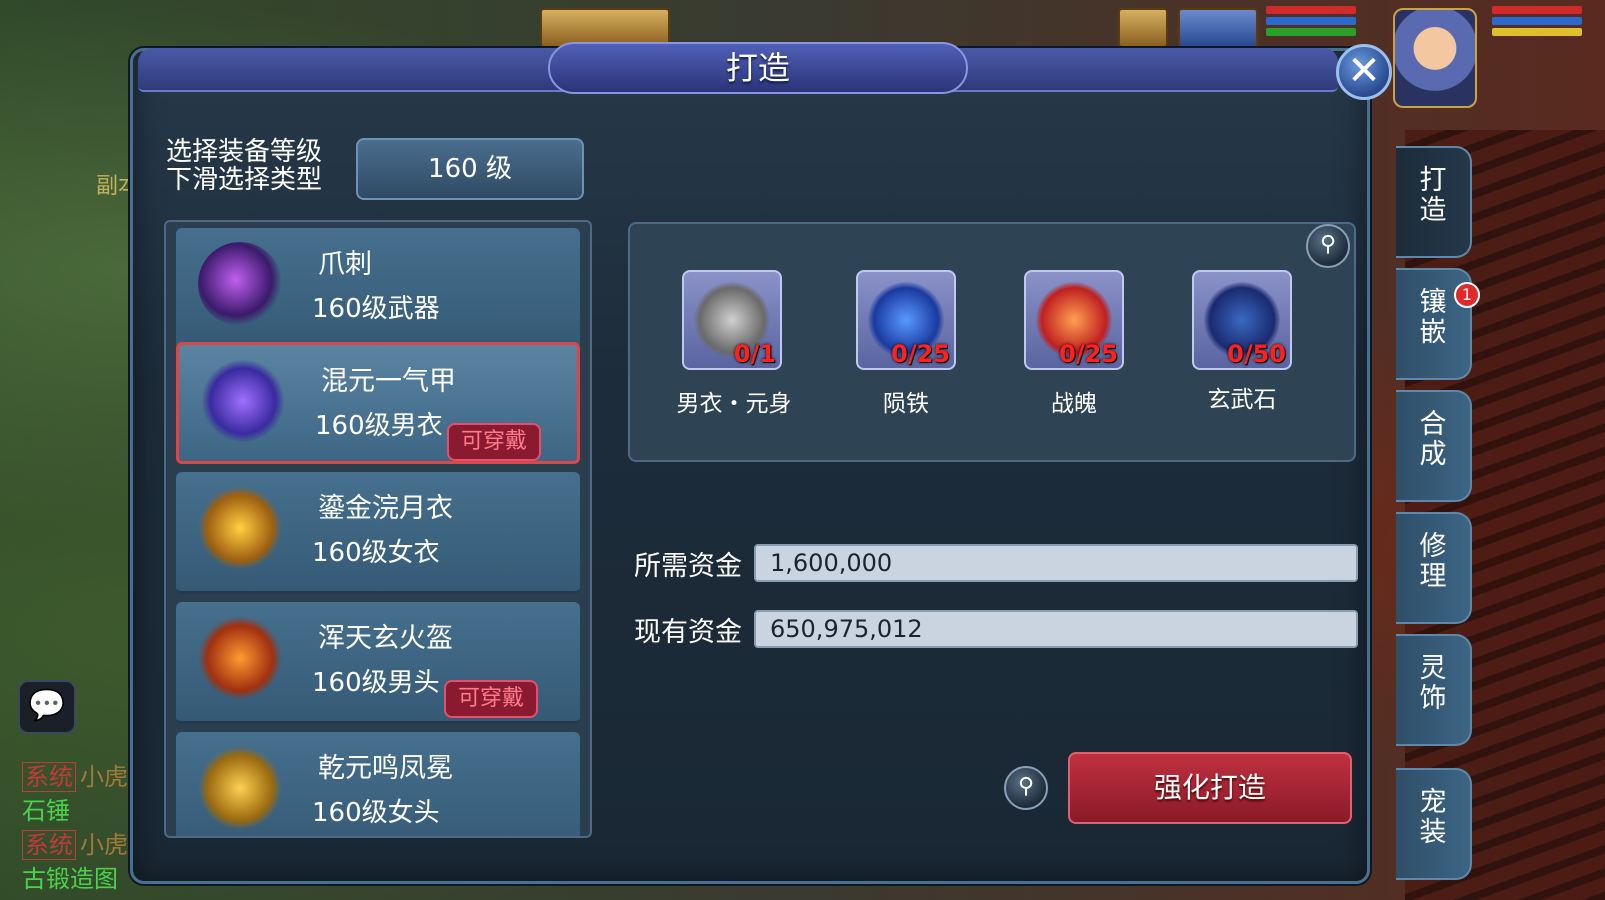  What do you see at coordinates (70, 879) in the screenshot?
I see `chat-line: 古锻造图` at bounding box center [70, 879].